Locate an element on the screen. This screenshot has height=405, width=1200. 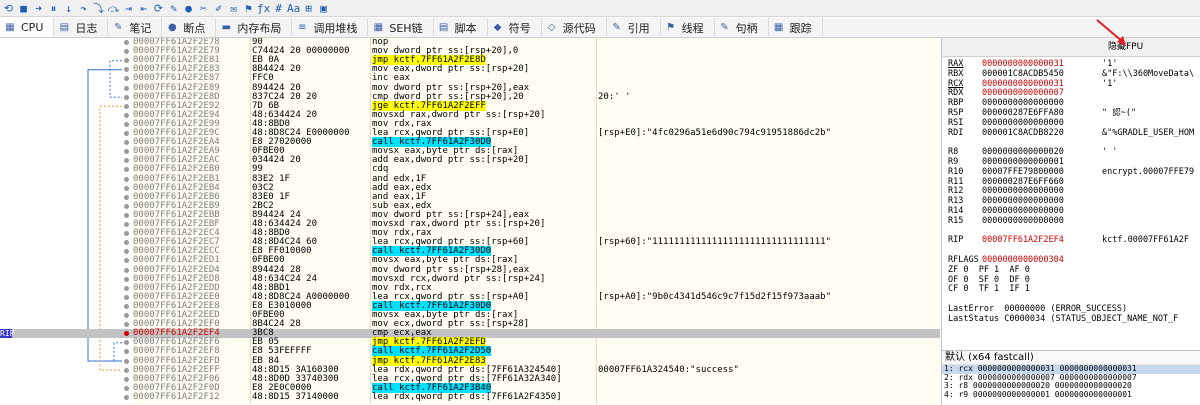
trace-into-icon: ⤵ is located at coordinates (98, 8).